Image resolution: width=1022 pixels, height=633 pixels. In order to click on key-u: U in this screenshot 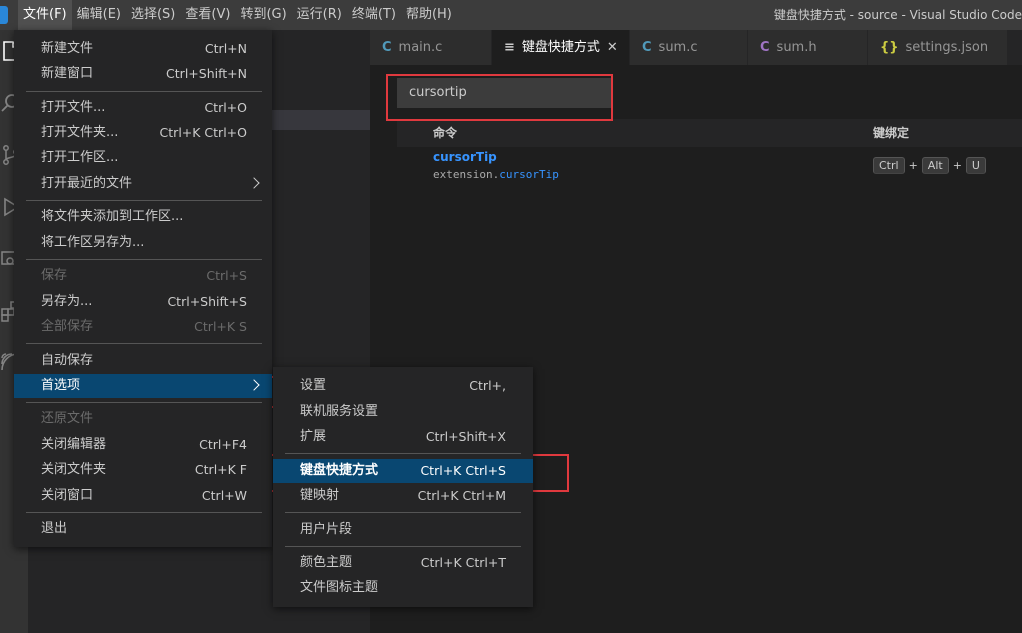, I will do `click(975, 165)`.